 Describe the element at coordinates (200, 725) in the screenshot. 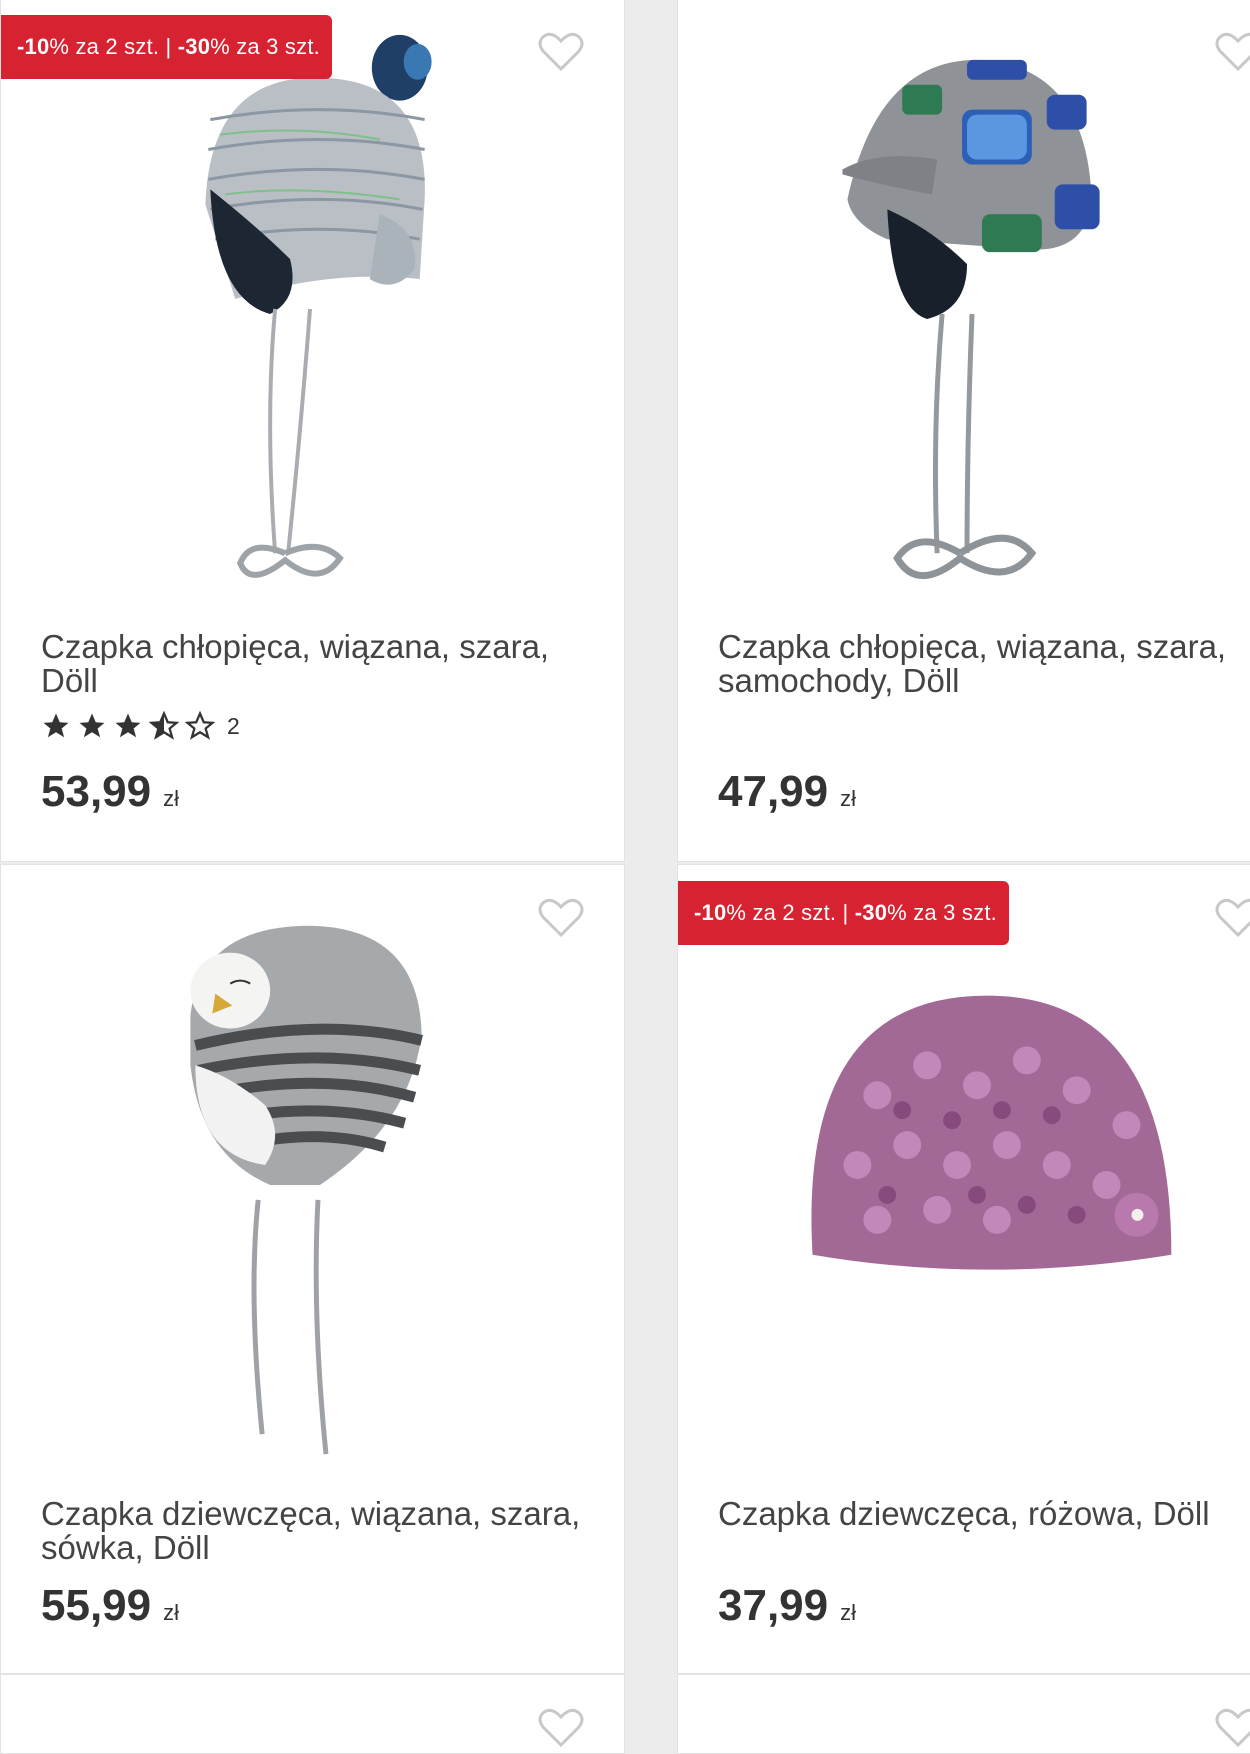

I see `star-empty-icon` at that location.